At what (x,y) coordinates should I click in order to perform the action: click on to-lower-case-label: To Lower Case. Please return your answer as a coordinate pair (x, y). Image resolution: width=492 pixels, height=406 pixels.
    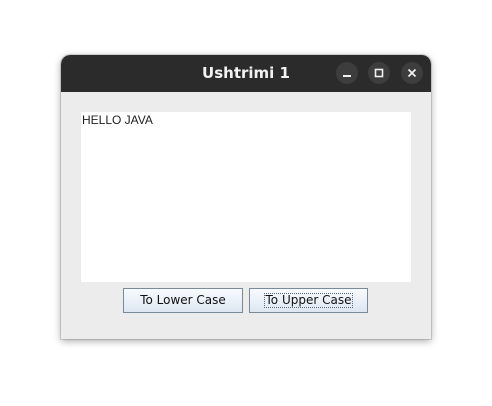
    Looking at the image, I should click on (183, 300).